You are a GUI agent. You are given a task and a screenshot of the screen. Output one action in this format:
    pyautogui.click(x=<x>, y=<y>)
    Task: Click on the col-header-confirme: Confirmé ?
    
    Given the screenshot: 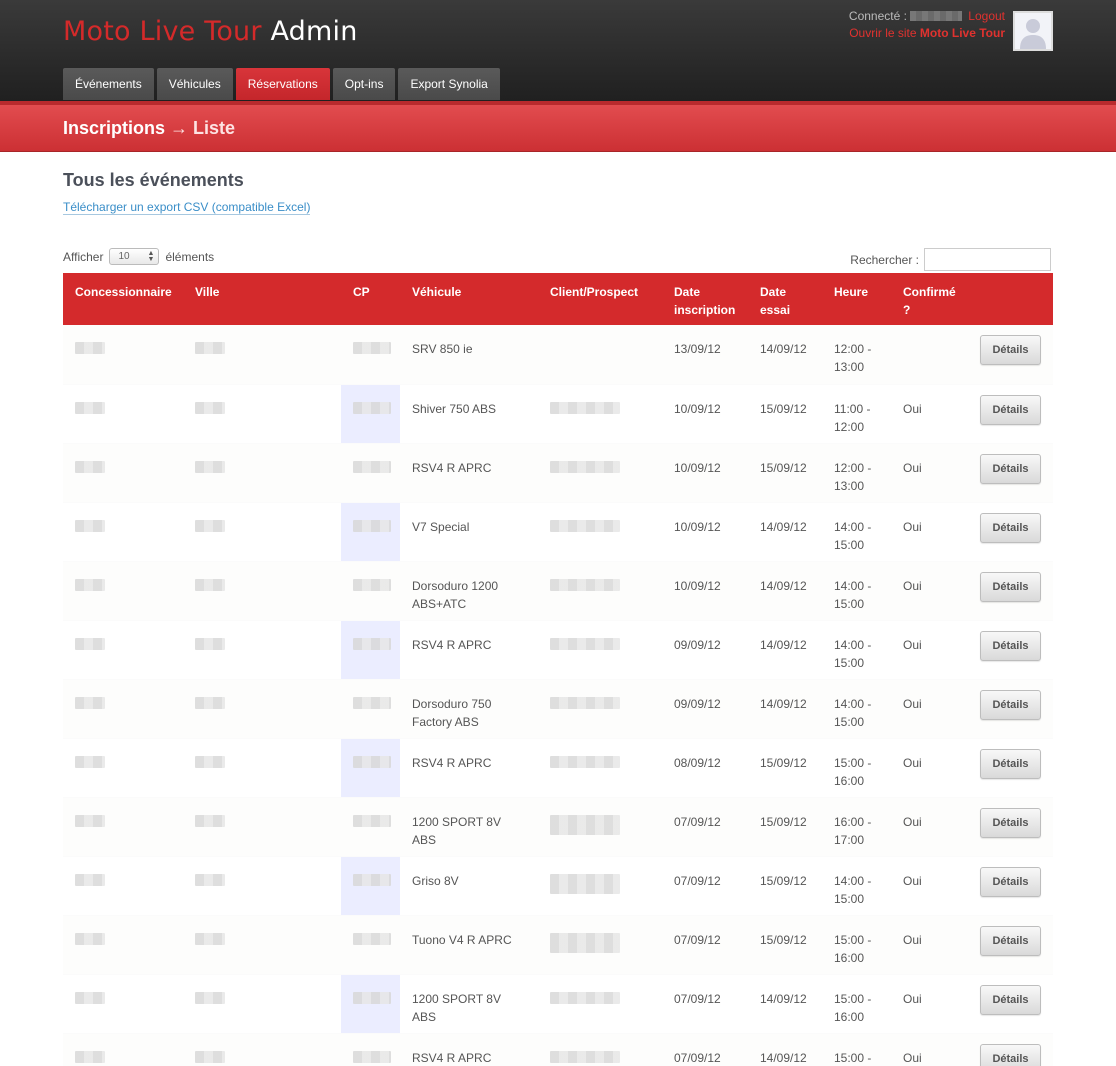 What is the action you would take?
    pyautogui.click(x=927, y=299)
    